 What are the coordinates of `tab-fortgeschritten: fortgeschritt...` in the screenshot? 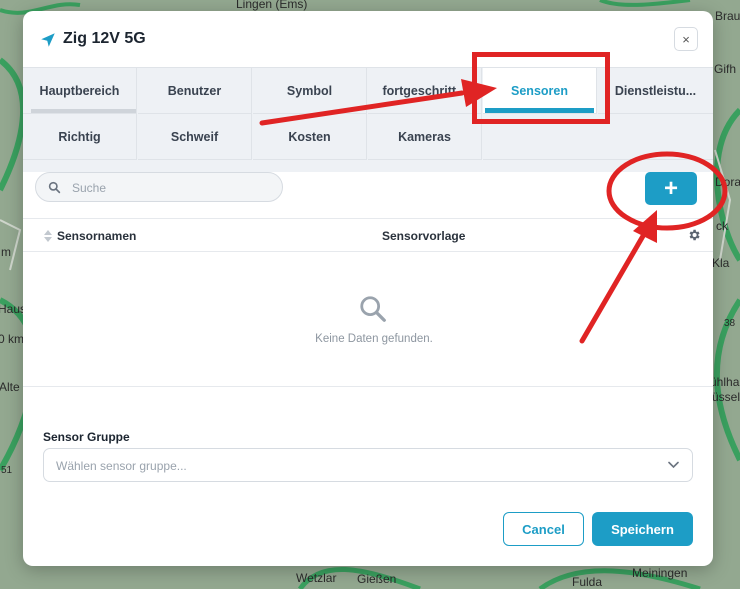 It's located at (425, 91).